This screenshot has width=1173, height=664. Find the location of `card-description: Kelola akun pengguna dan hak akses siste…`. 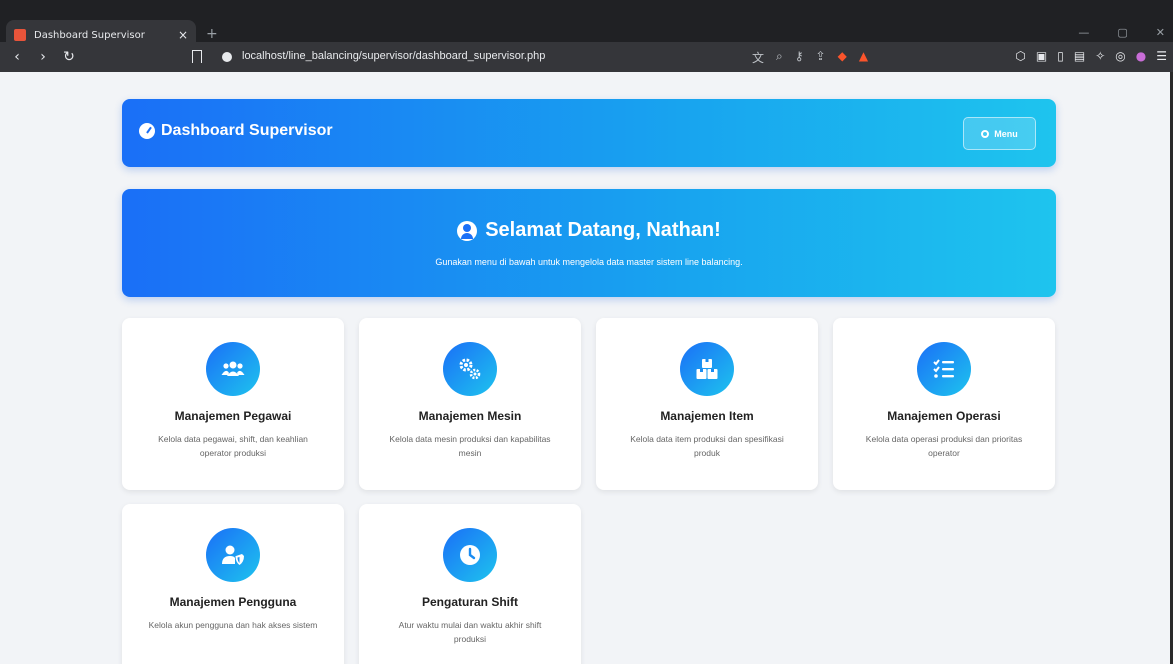

card-description: Kelola akun pengguna dan hak akses siste… is located at coordinates (233, 625).